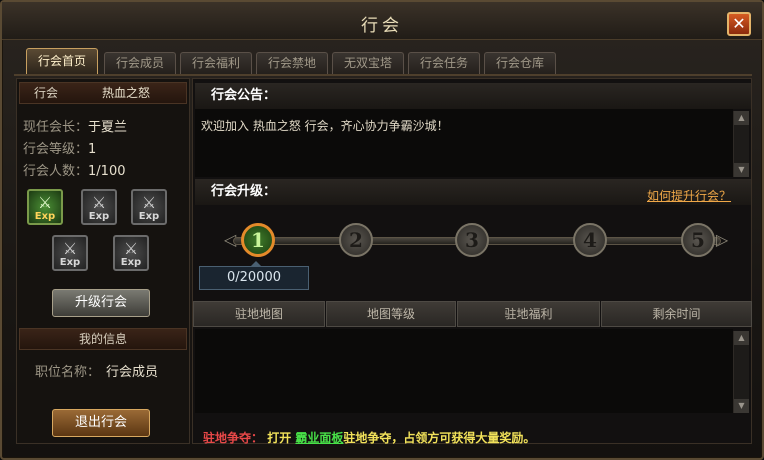 Image resolution: width=764 pixels, height=460 pixels. Describe the element at coordinates (107, 171) in the screenshot. I see `member-count-value: 1/100` at that location.